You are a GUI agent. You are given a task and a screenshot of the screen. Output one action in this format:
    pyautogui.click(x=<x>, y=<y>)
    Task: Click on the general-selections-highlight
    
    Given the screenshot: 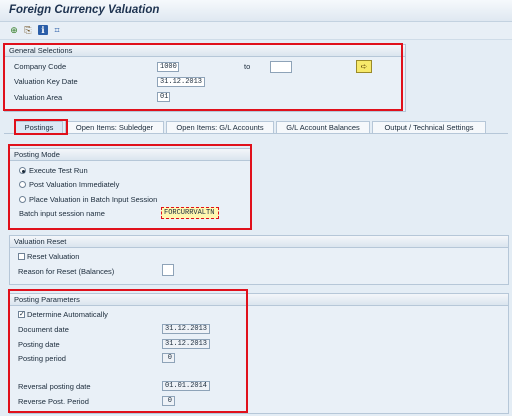 What is the action you would take?
    pyautogui.click(x=203, y=77)
    